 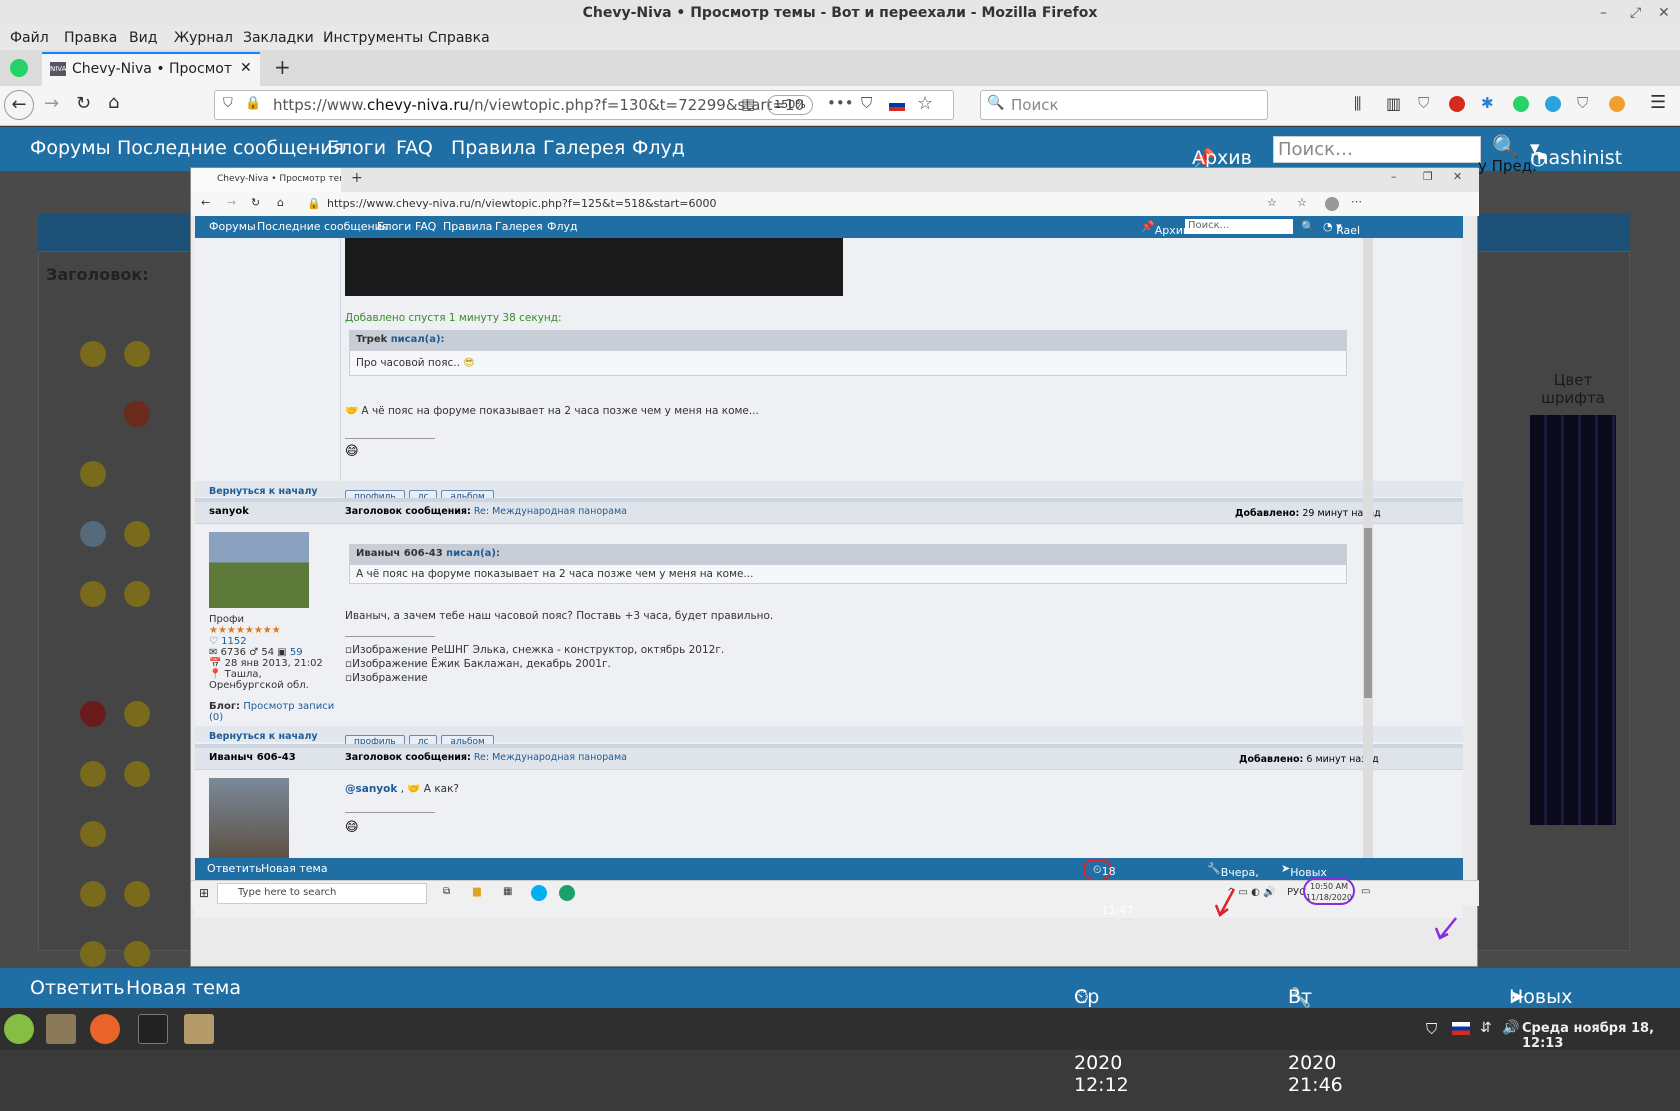 I want to click on inner-close-icon: ✕, so click(x=1458, y=176).